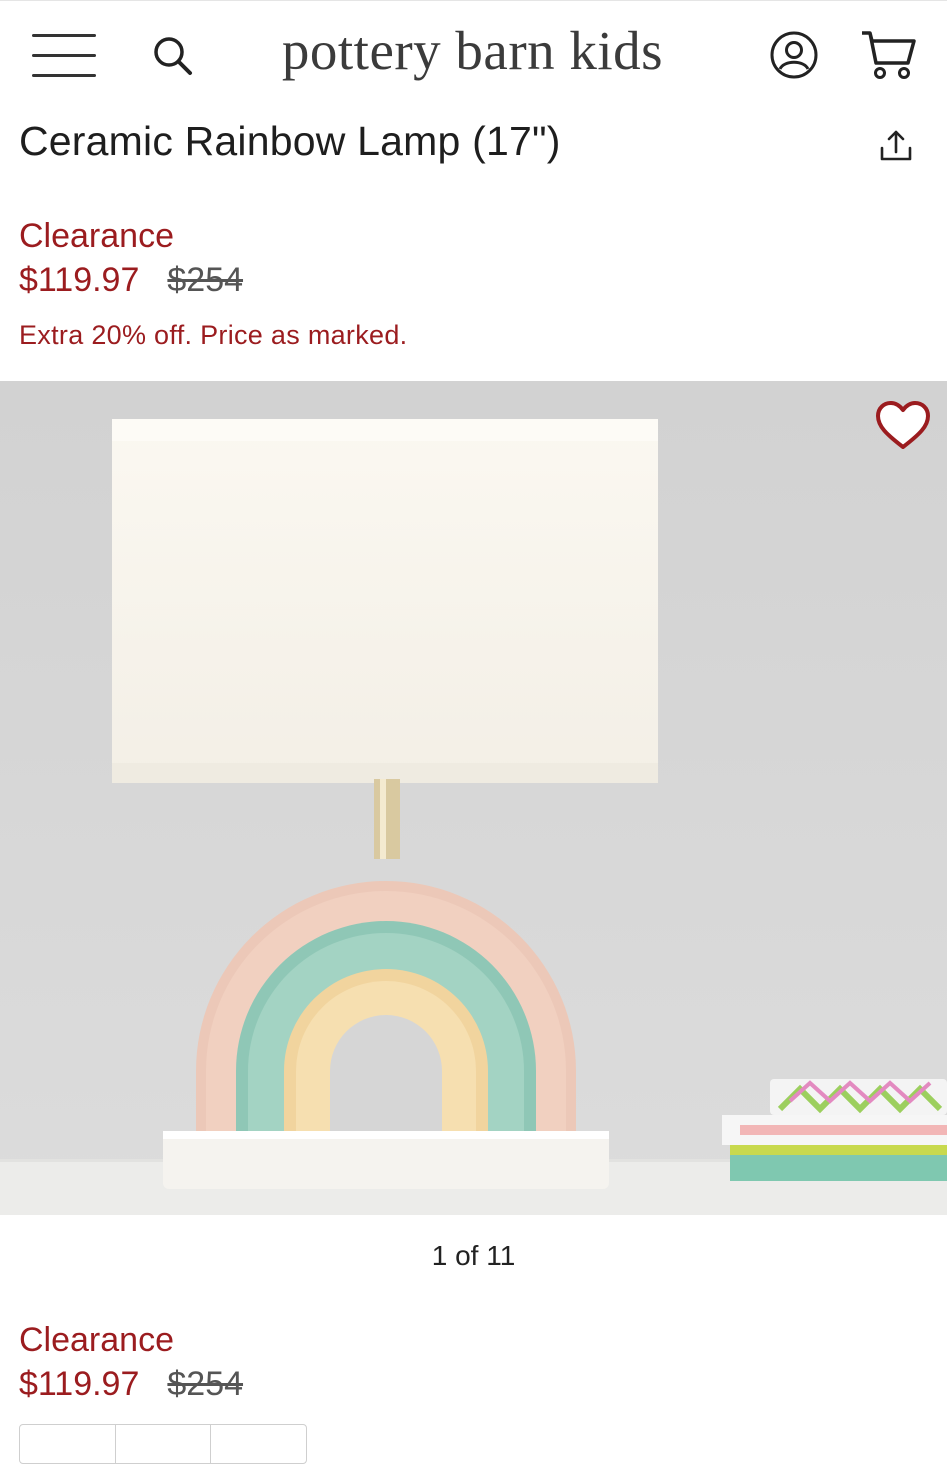 The image size is (947, 1464). What do you see at coordinates (290, 141) in the screenshot?
I see `product-title: Ceramic Rainbow Lamp (17")` at bounding box center [290, 141].